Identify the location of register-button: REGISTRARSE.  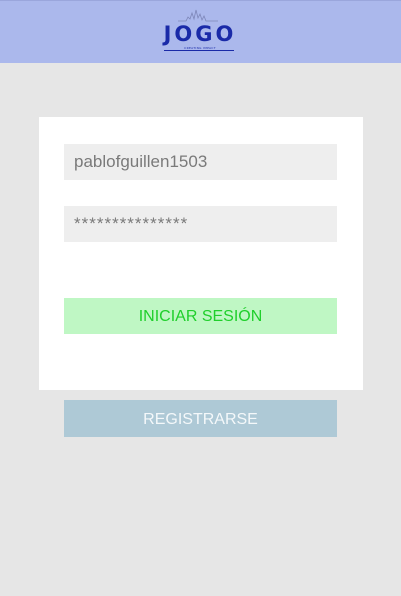
(200, 418).